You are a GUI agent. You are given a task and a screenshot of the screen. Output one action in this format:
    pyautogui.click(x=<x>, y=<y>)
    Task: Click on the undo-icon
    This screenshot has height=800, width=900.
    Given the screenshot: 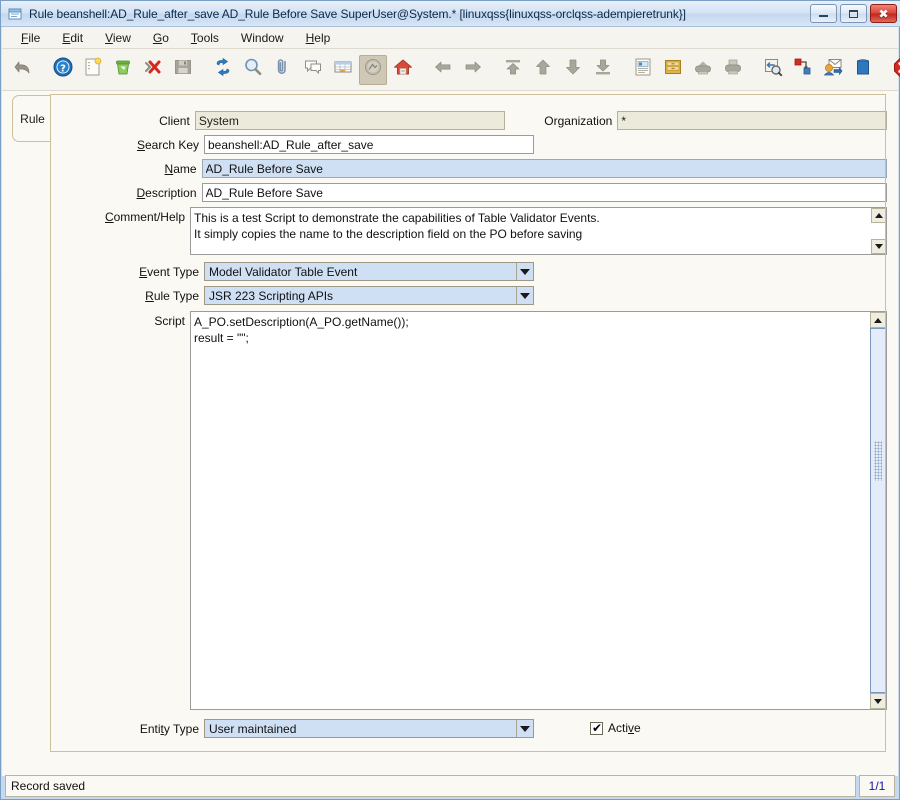 What is the action you would take?
    pyautogui.click(x=23, y=69)
    